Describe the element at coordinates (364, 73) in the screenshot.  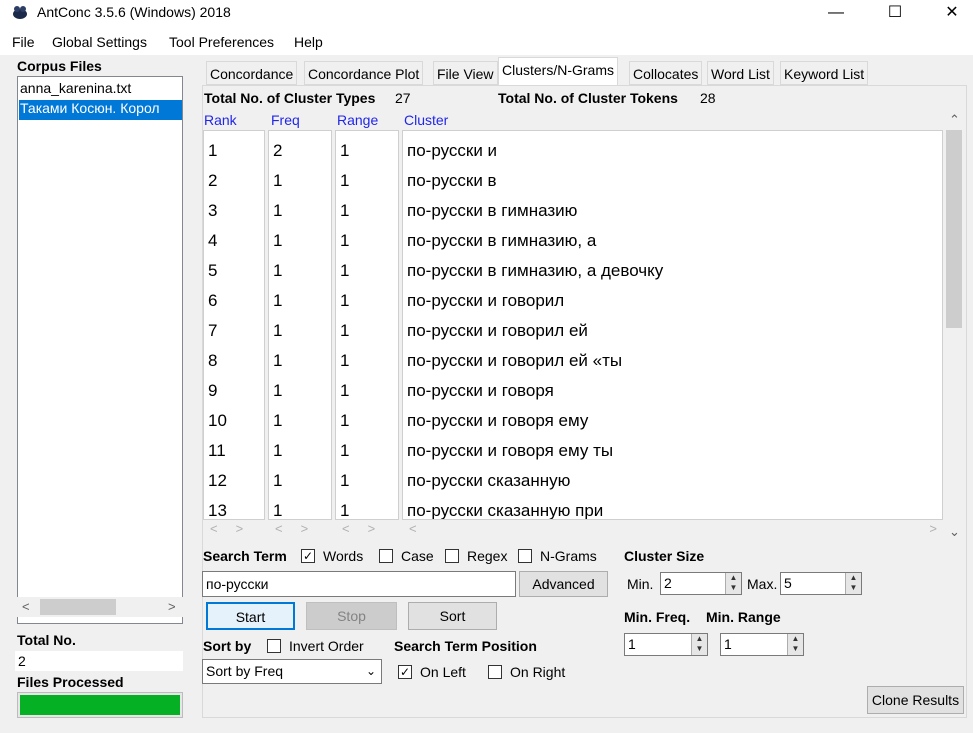
I see `tab-concordance-plot: Concordance Plot` at that location.